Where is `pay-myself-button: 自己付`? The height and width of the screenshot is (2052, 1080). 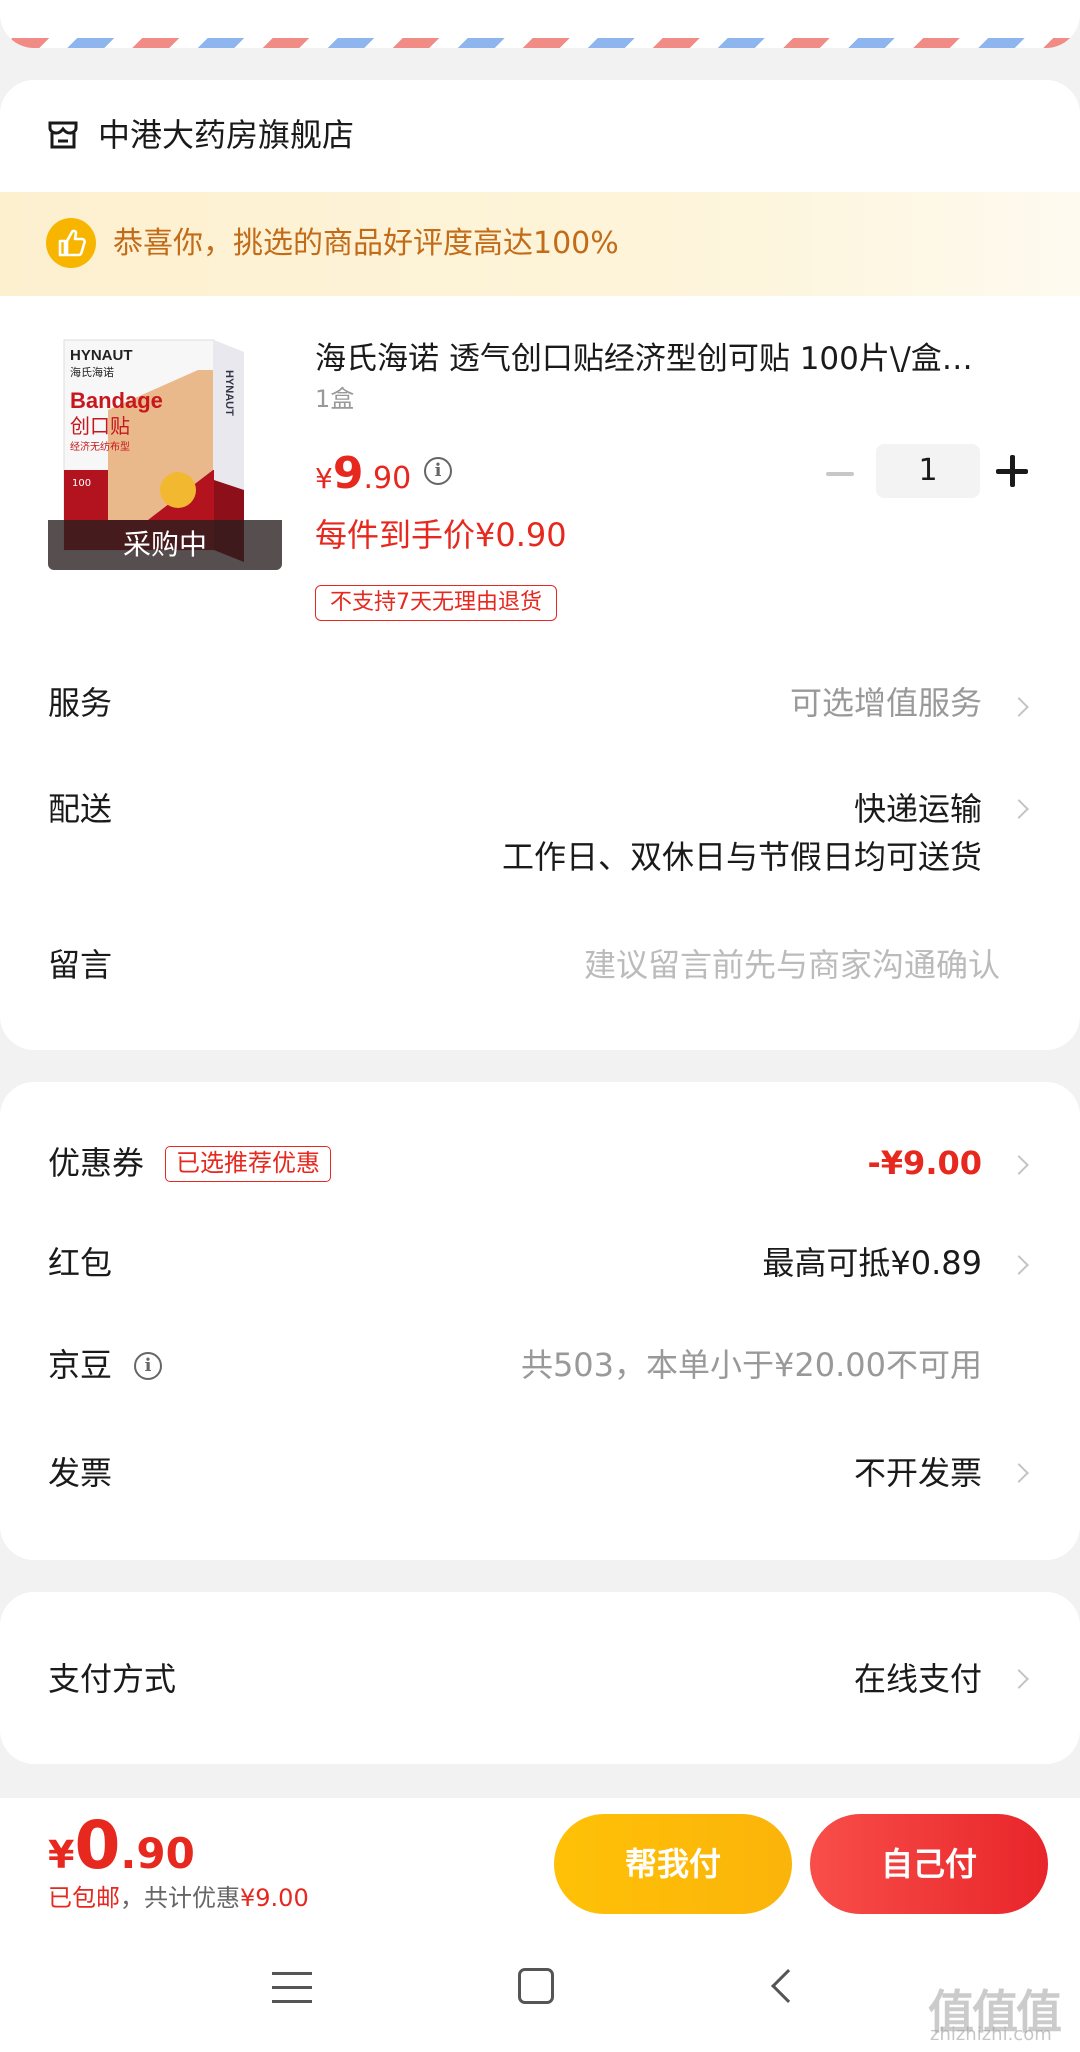
pay-myself-button: 自己付 is located at coordinates (929, 1864).